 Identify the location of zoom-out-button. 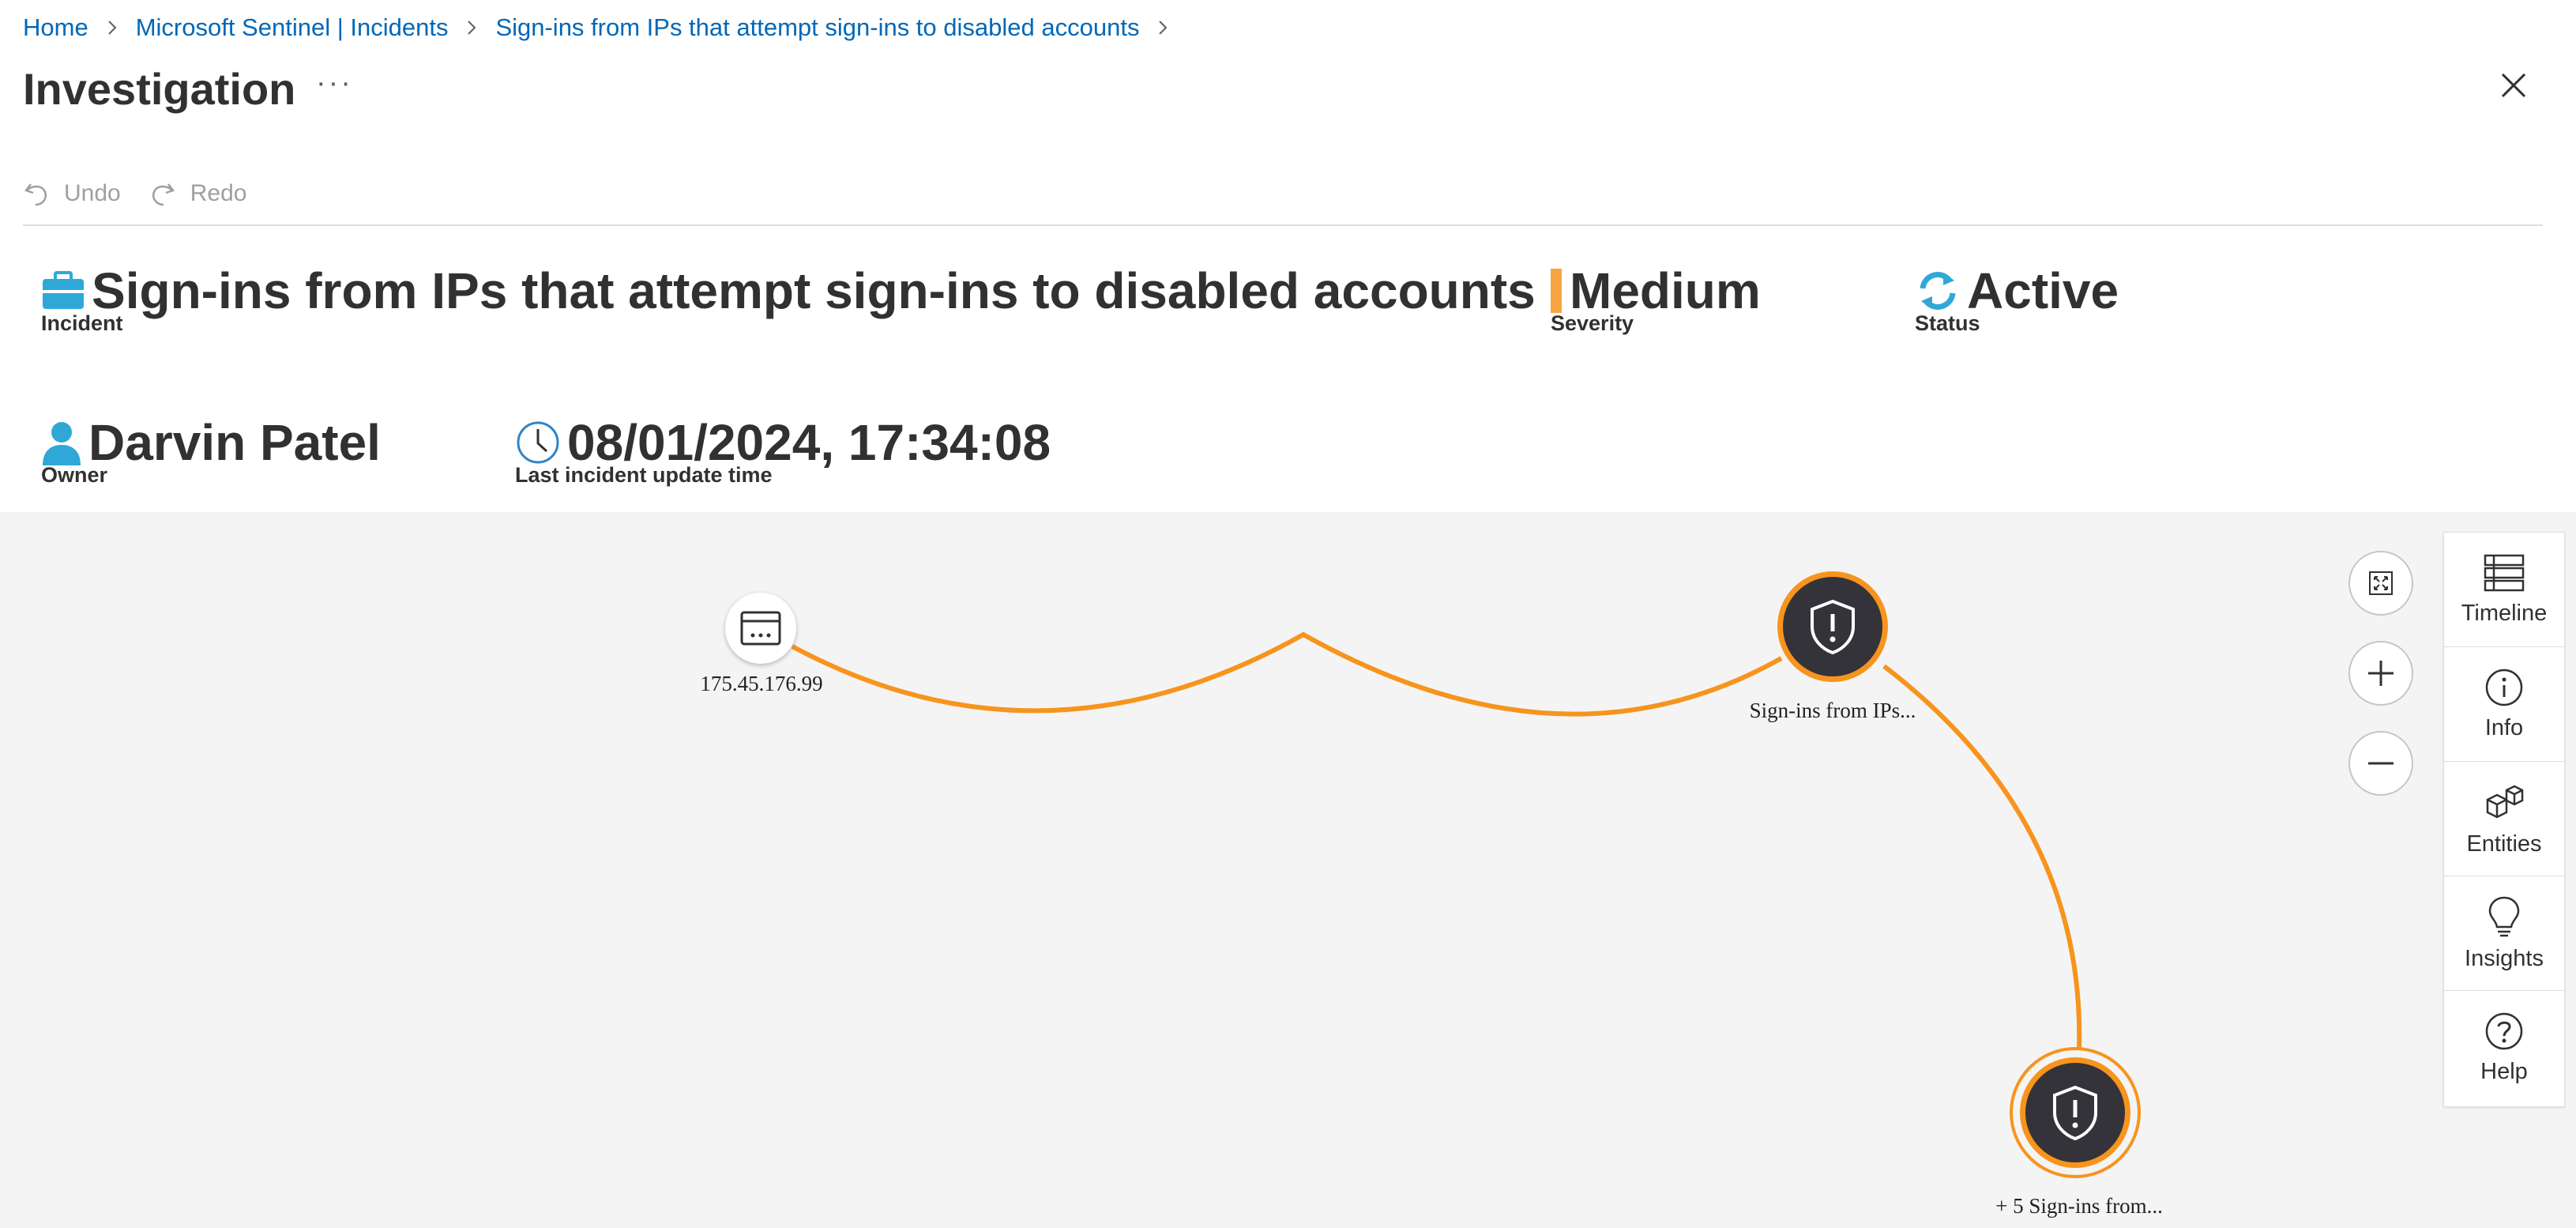
(2381, 763).